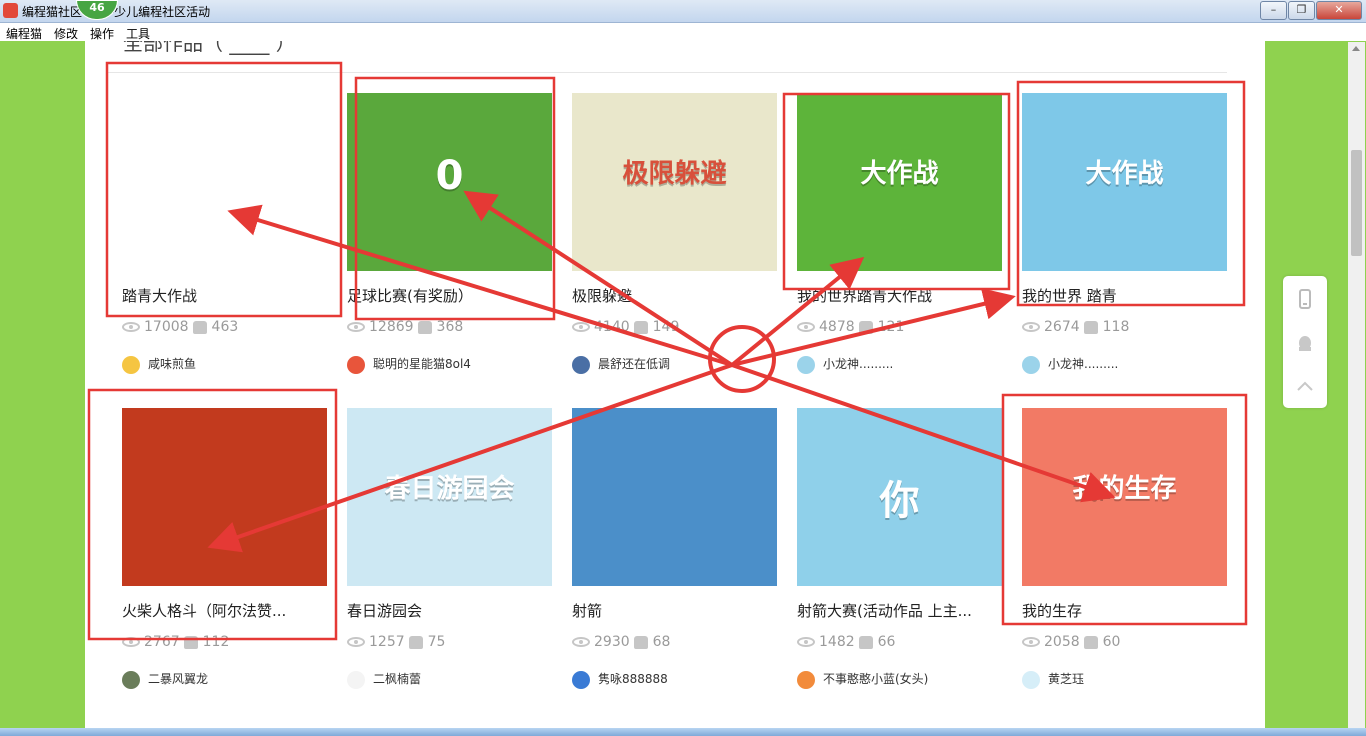 The height and width of the screenshot is (736, 1366). I want to click on view-count: 2674, so click(1062, 327).